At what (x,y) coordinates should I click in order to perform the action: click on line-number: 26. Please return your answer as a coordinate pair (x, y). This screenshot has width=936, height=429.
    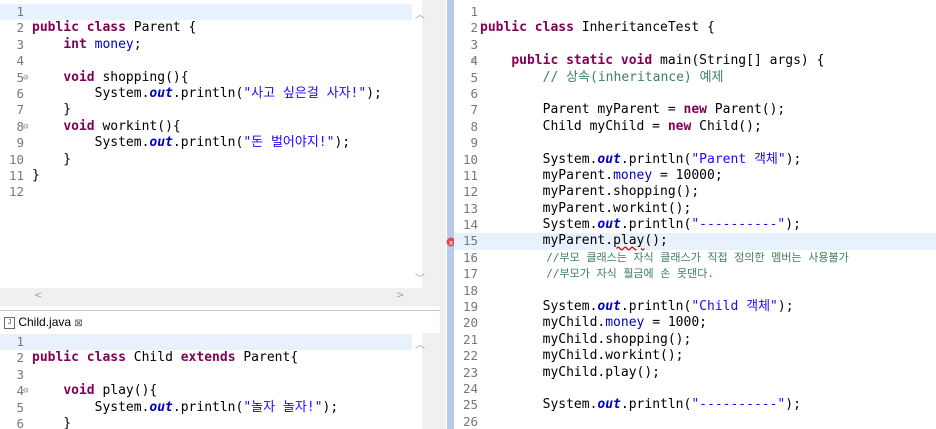
    Looking at the image, I should click on (470, 421).